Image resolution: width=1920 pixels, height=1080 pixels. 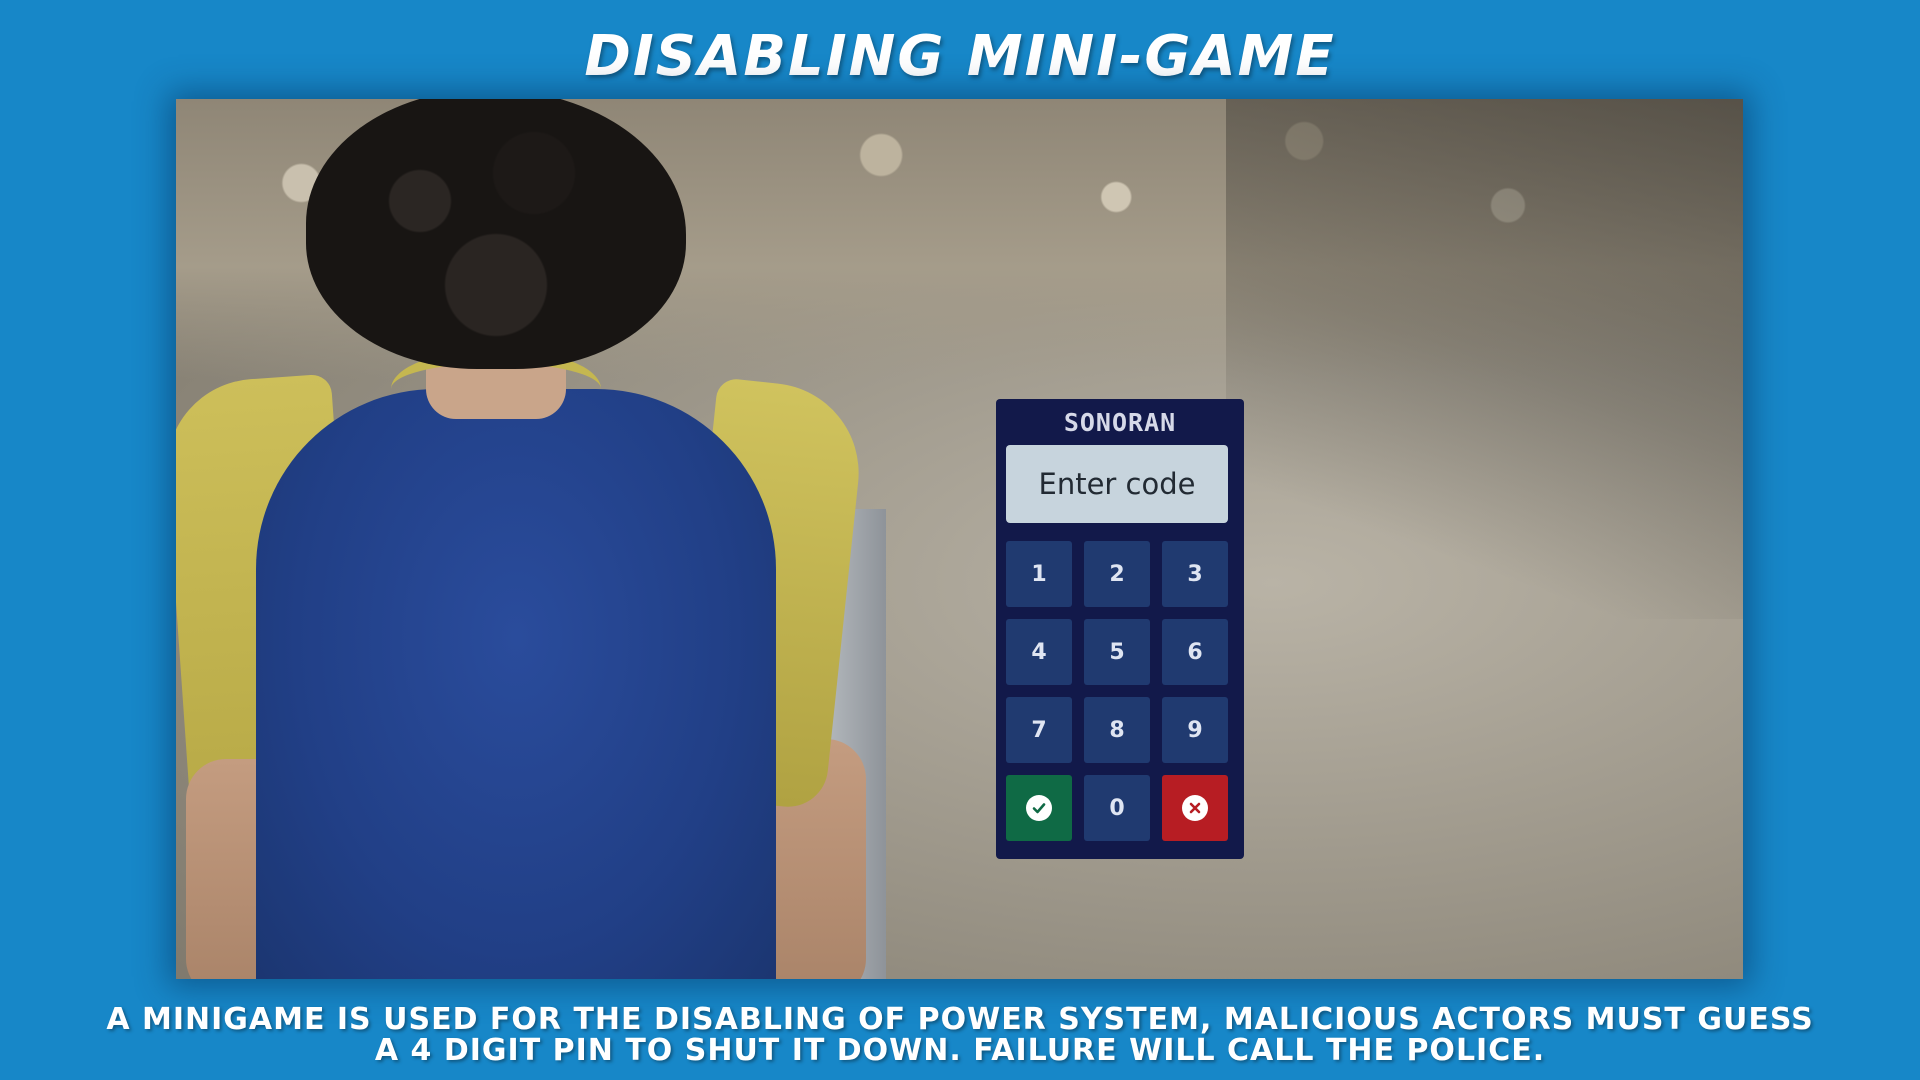 What do you see at coordinates (1195, 652) in the screenshot?
I see `key-6: 6` at bounding box center [1195, 652].